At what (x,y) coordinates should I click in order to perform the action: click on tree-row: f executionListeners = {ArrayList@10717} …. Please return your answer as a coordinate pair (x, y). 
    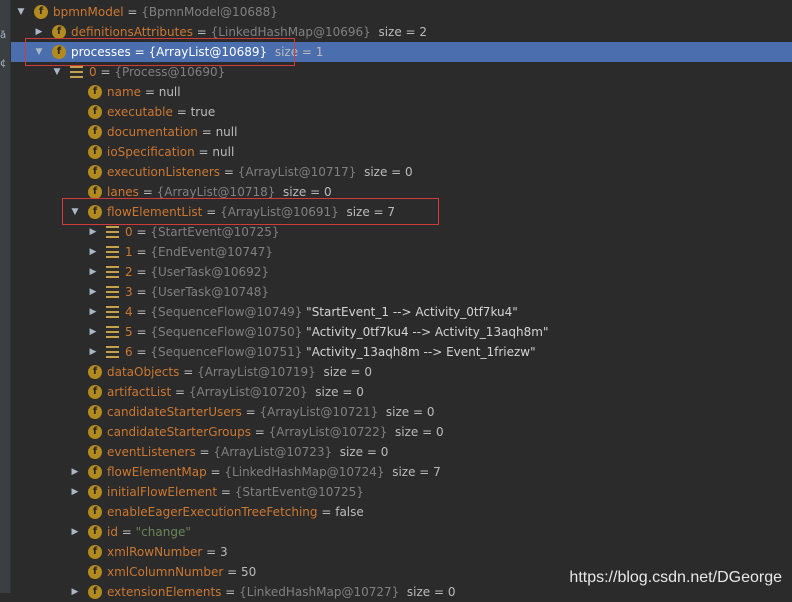
    Looking at the image, I should click on (401, 172).